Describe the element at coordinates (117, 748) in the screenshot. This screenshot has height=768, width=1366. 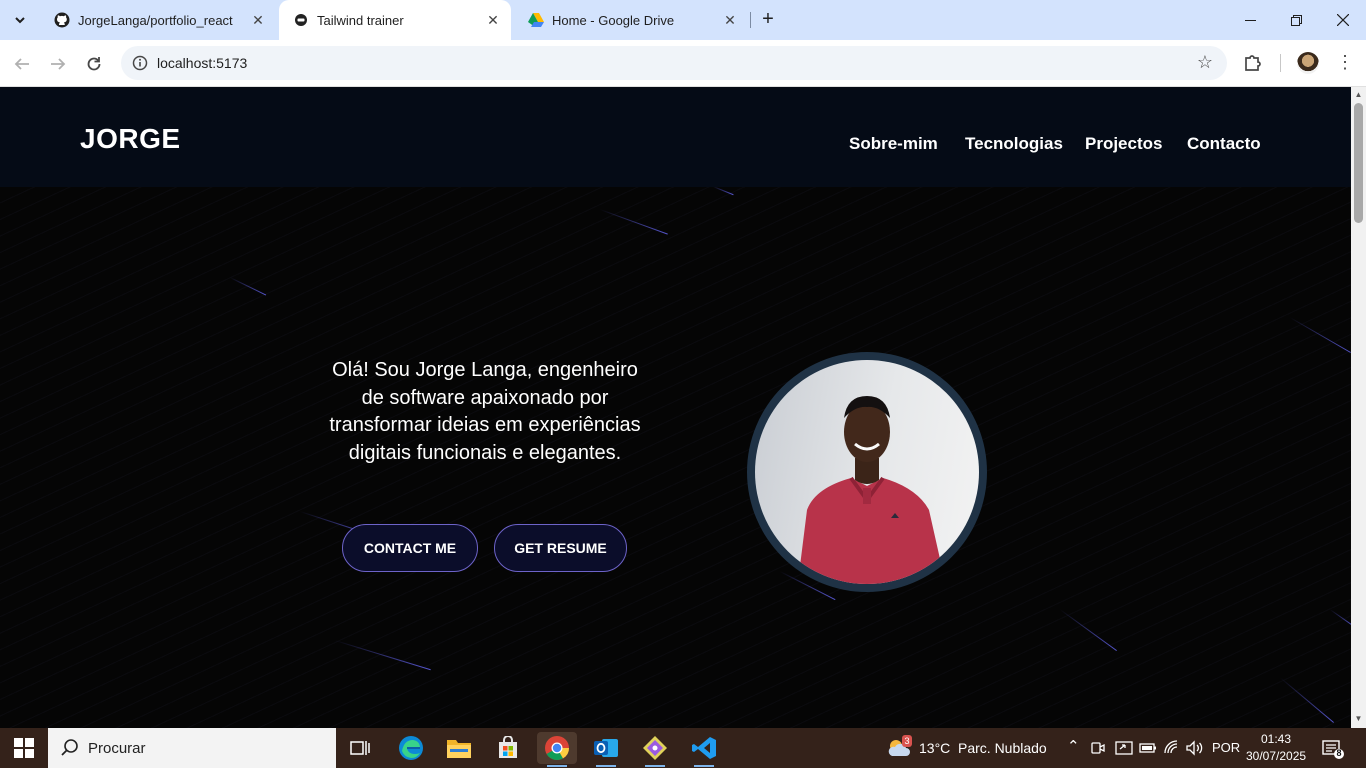
I see `search-placeholder: Procurar` at that location.